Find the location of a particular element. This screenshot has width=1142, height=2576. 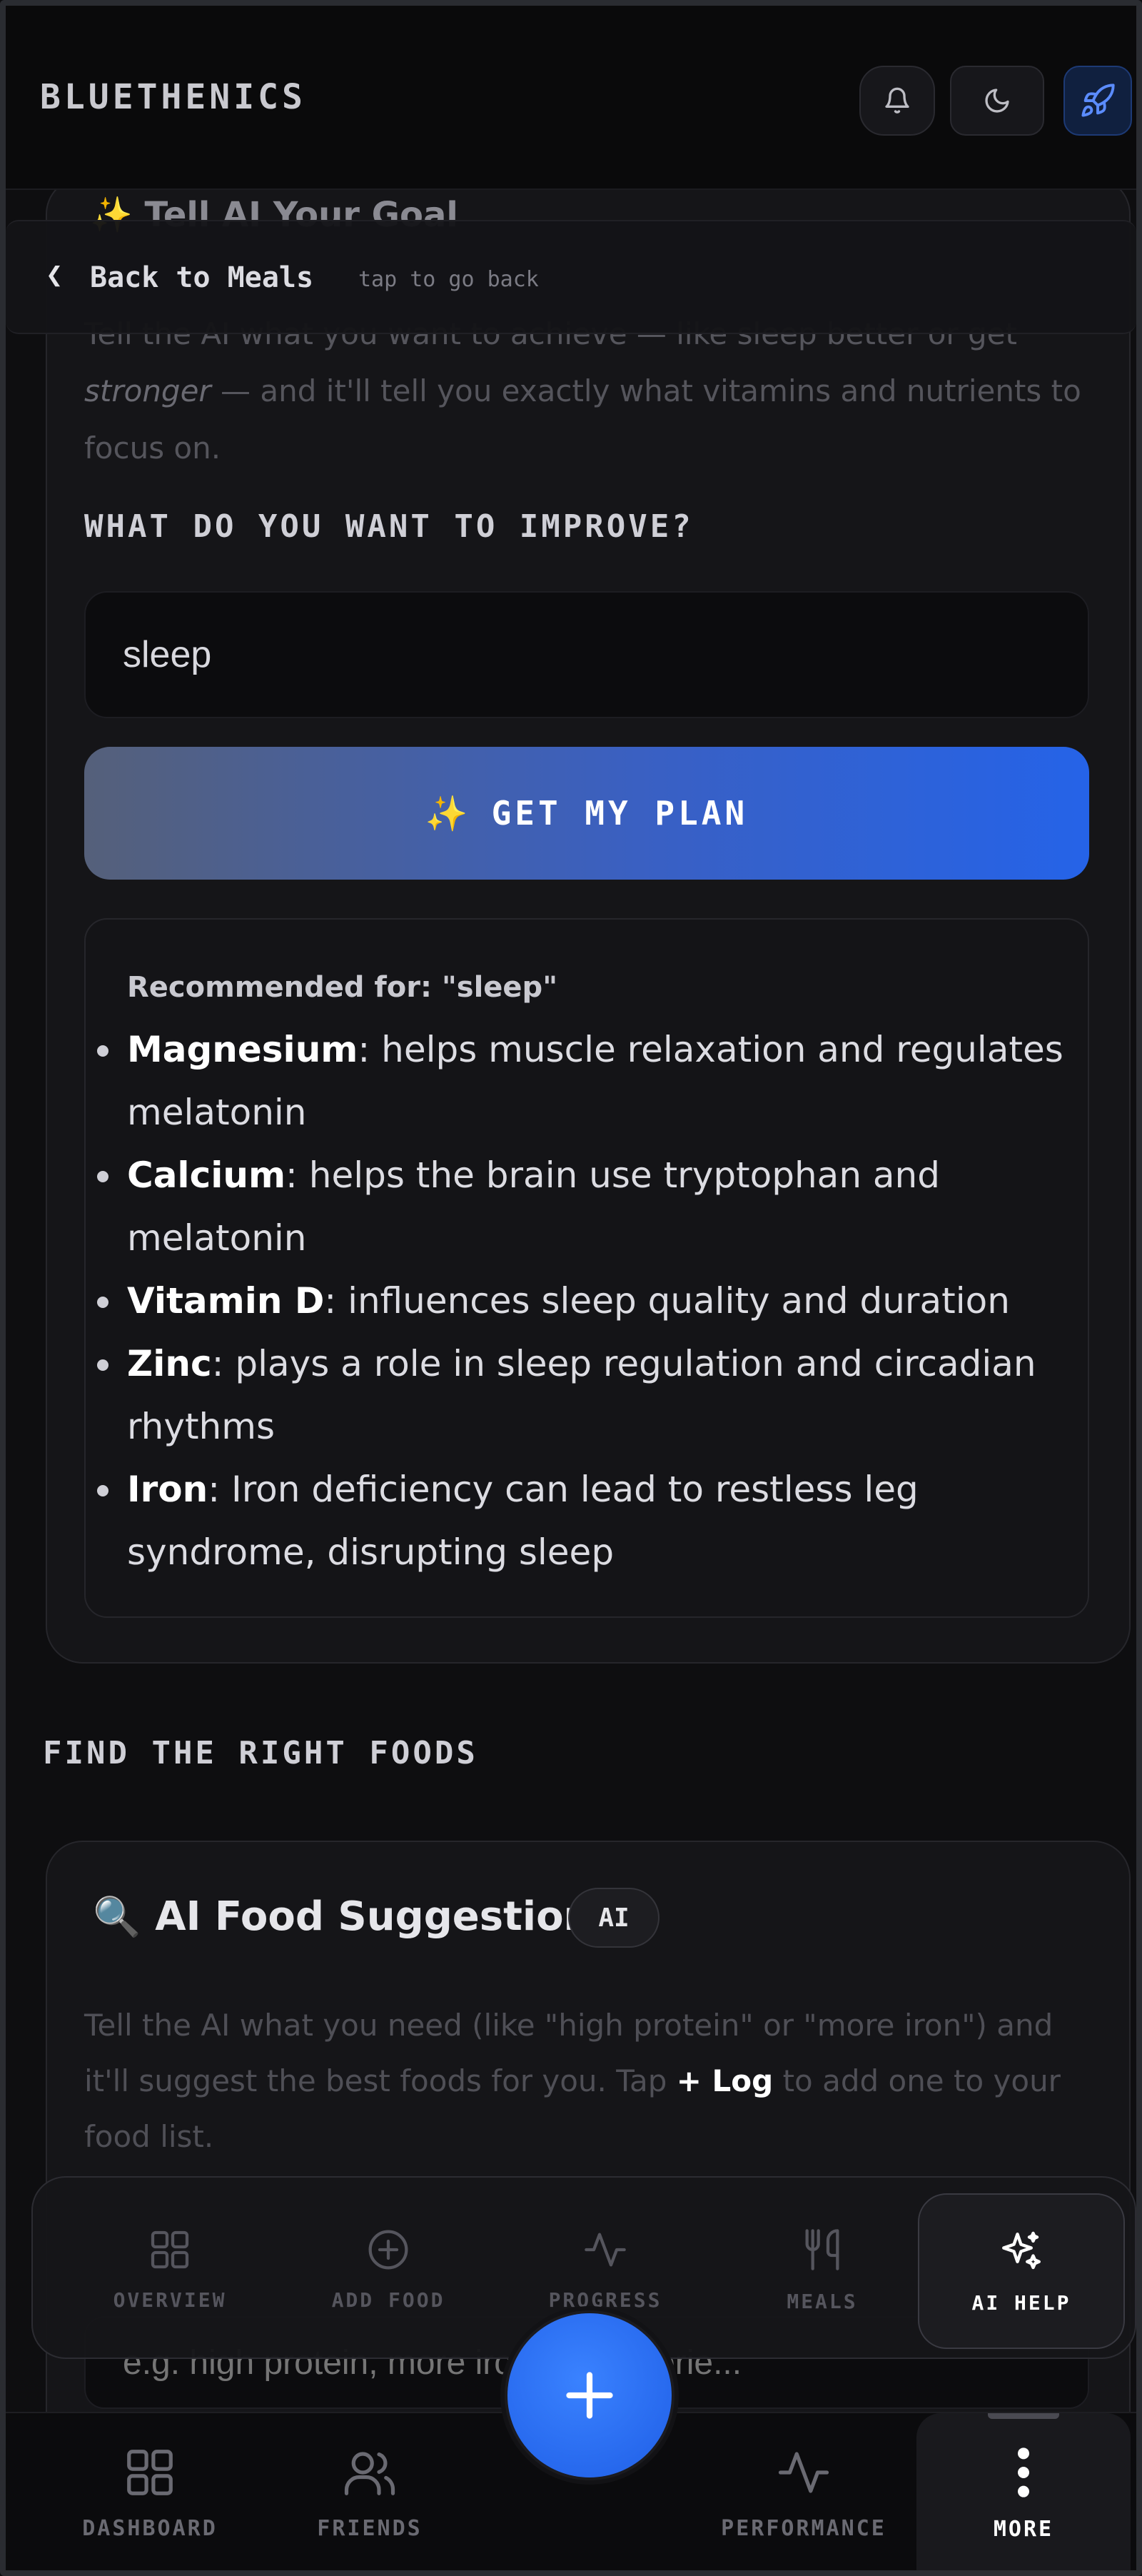

chevron-left-icon: ❮ is located at coordinates (55, 274).